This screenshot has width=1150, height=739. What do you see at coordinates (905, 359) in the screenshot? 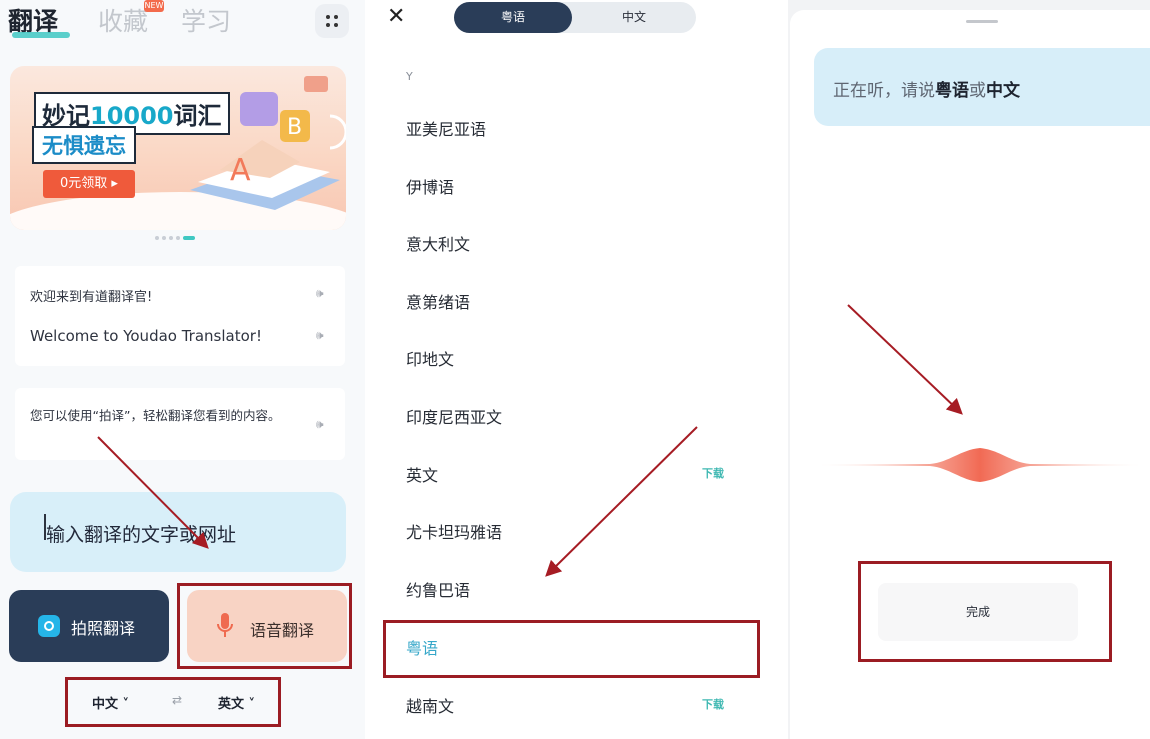
I see `arrow-to-waveform` at bounding box center [905, 359].